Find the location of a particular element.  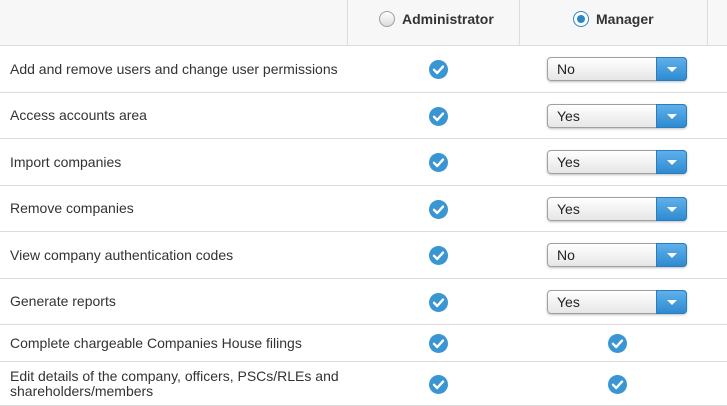

role-label: Manager is located at coordinates (625, 19).